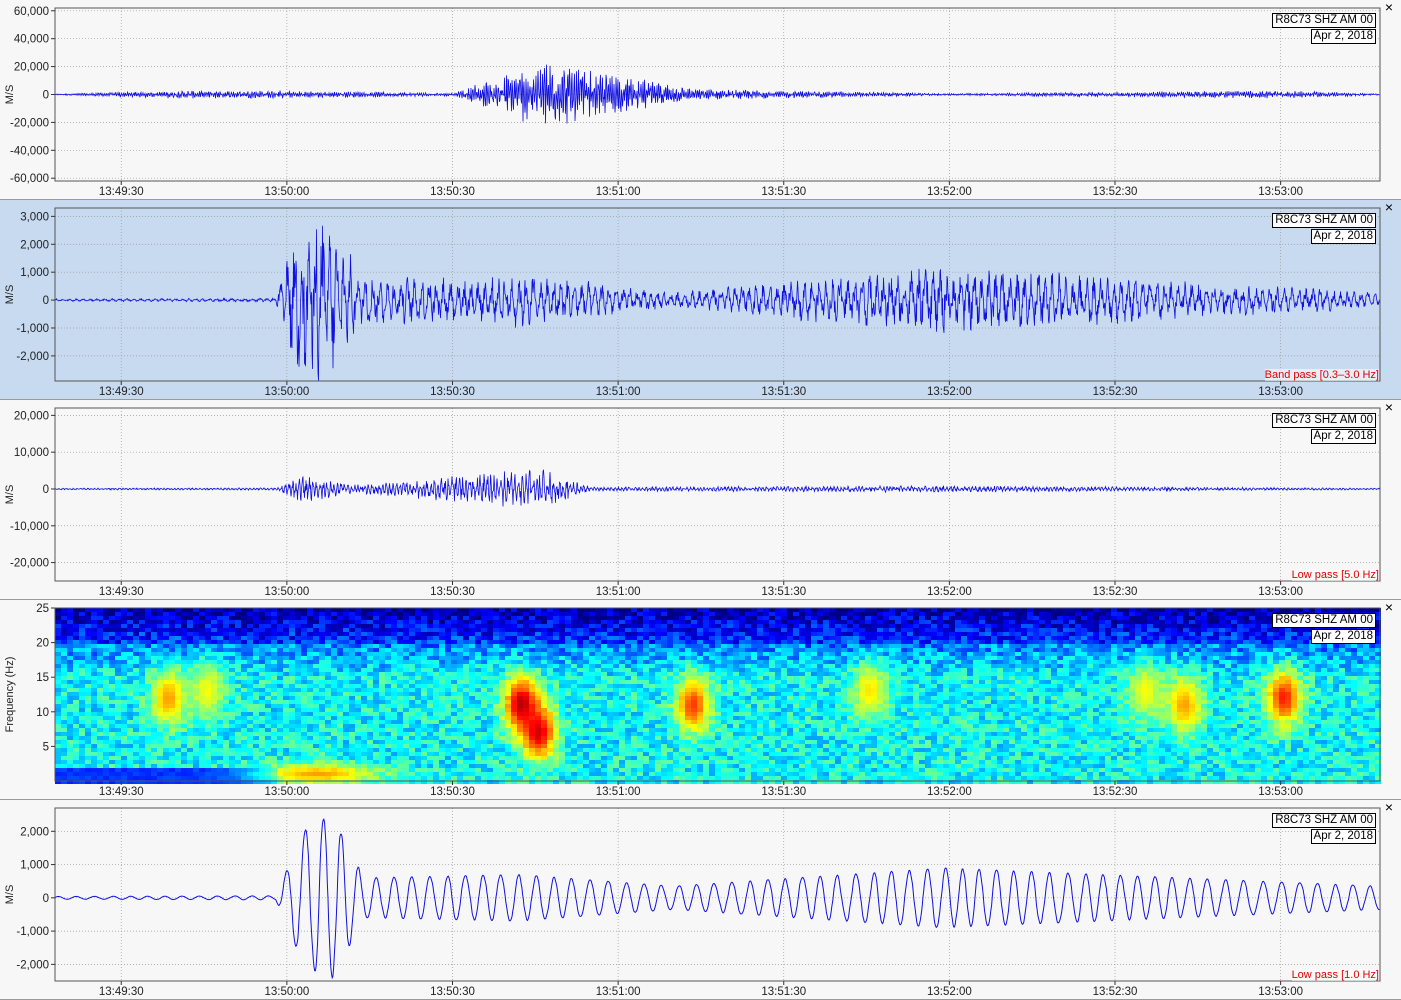 This screenshot has width=1401, height=1000. Describe the element at coordinates (286, 192) in the screenshot. I see `x-tick-label: 13:50:00` at that location.